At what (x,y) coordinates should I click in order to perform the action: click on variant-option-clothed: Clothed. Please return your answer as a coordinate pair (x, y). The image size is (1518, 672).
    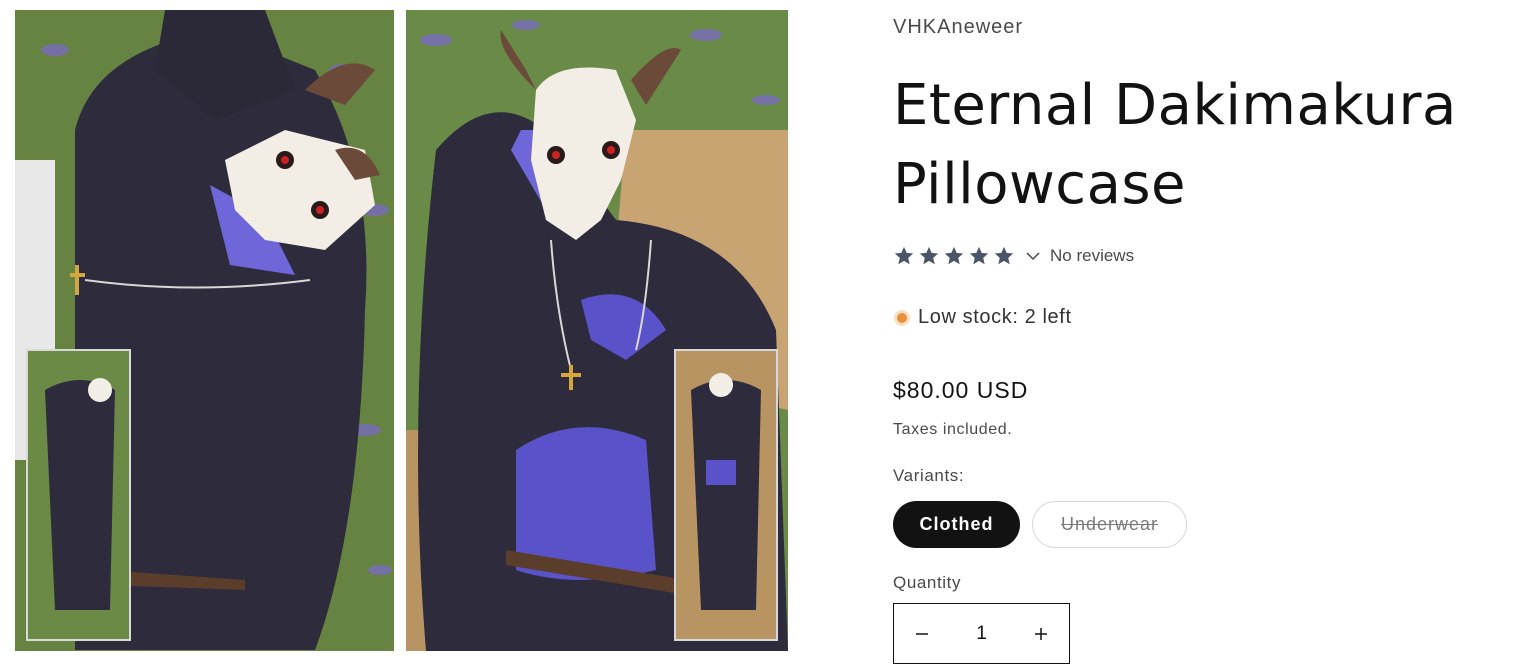
    Looking at the image, I should click on (956, 524).